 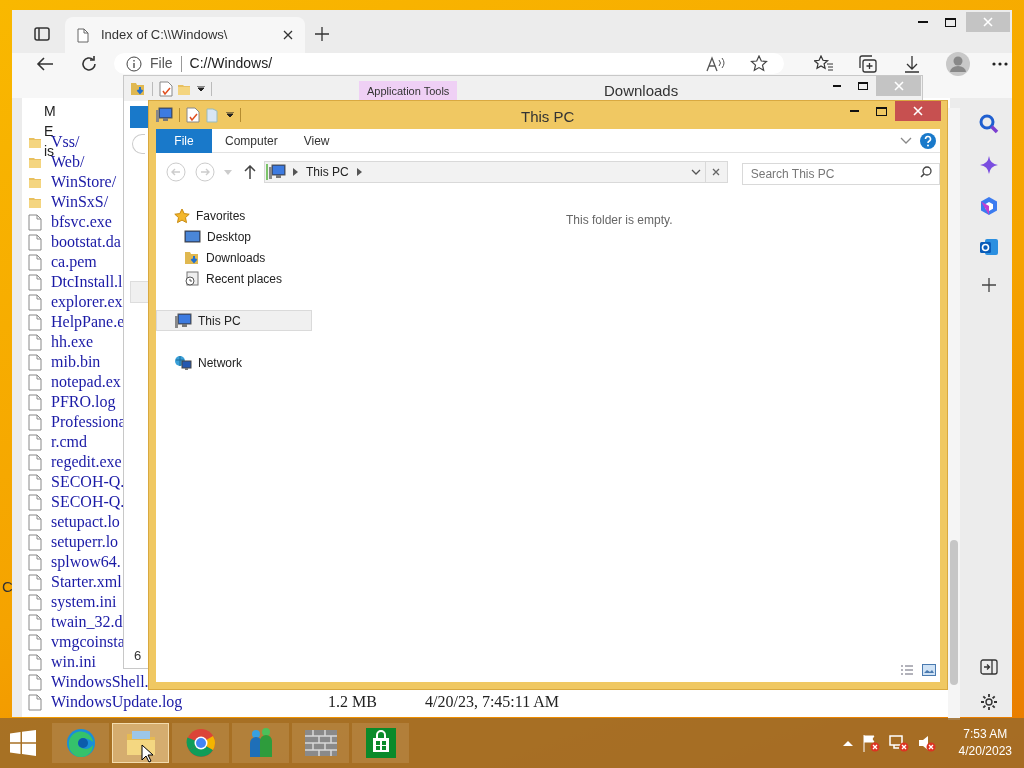 What do you see at coordinates (42, 34) in the screenshot?
I see `sidebar-toggle-icon` at bounding box center [42, 34].